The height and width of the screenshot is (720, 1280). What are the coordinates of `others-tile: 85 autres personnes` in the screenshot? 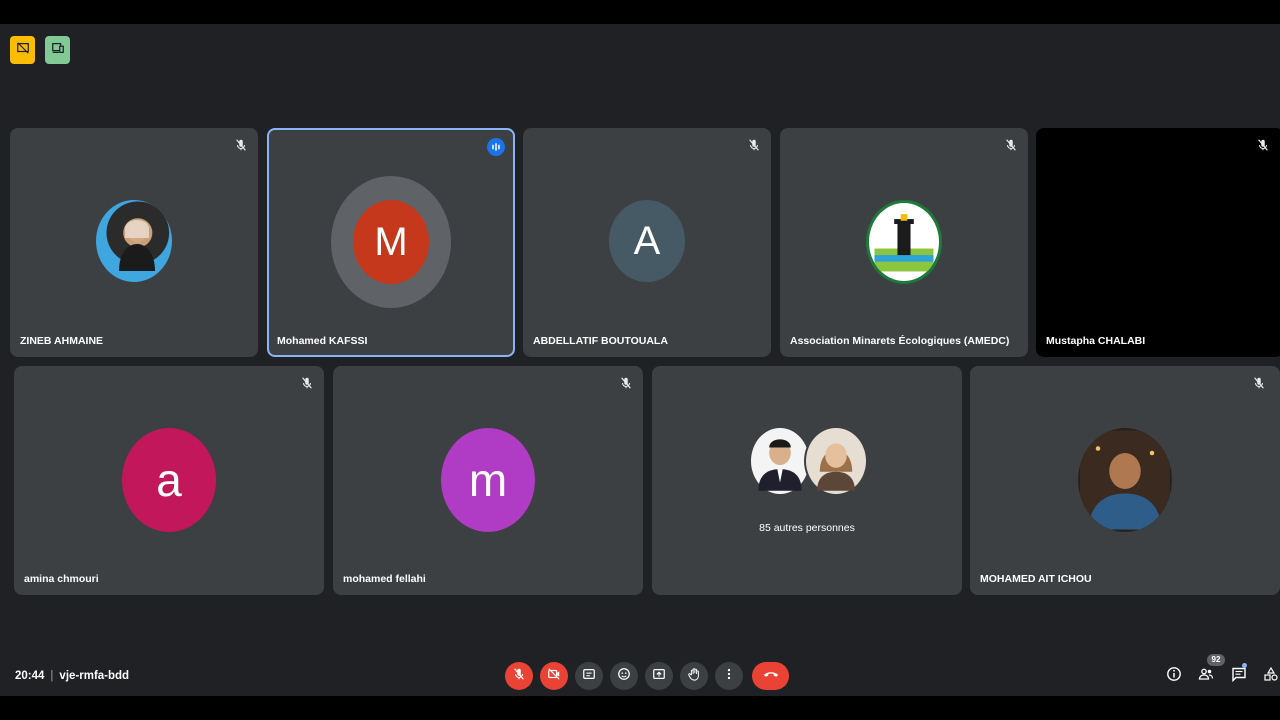 It's located at (807, 480).